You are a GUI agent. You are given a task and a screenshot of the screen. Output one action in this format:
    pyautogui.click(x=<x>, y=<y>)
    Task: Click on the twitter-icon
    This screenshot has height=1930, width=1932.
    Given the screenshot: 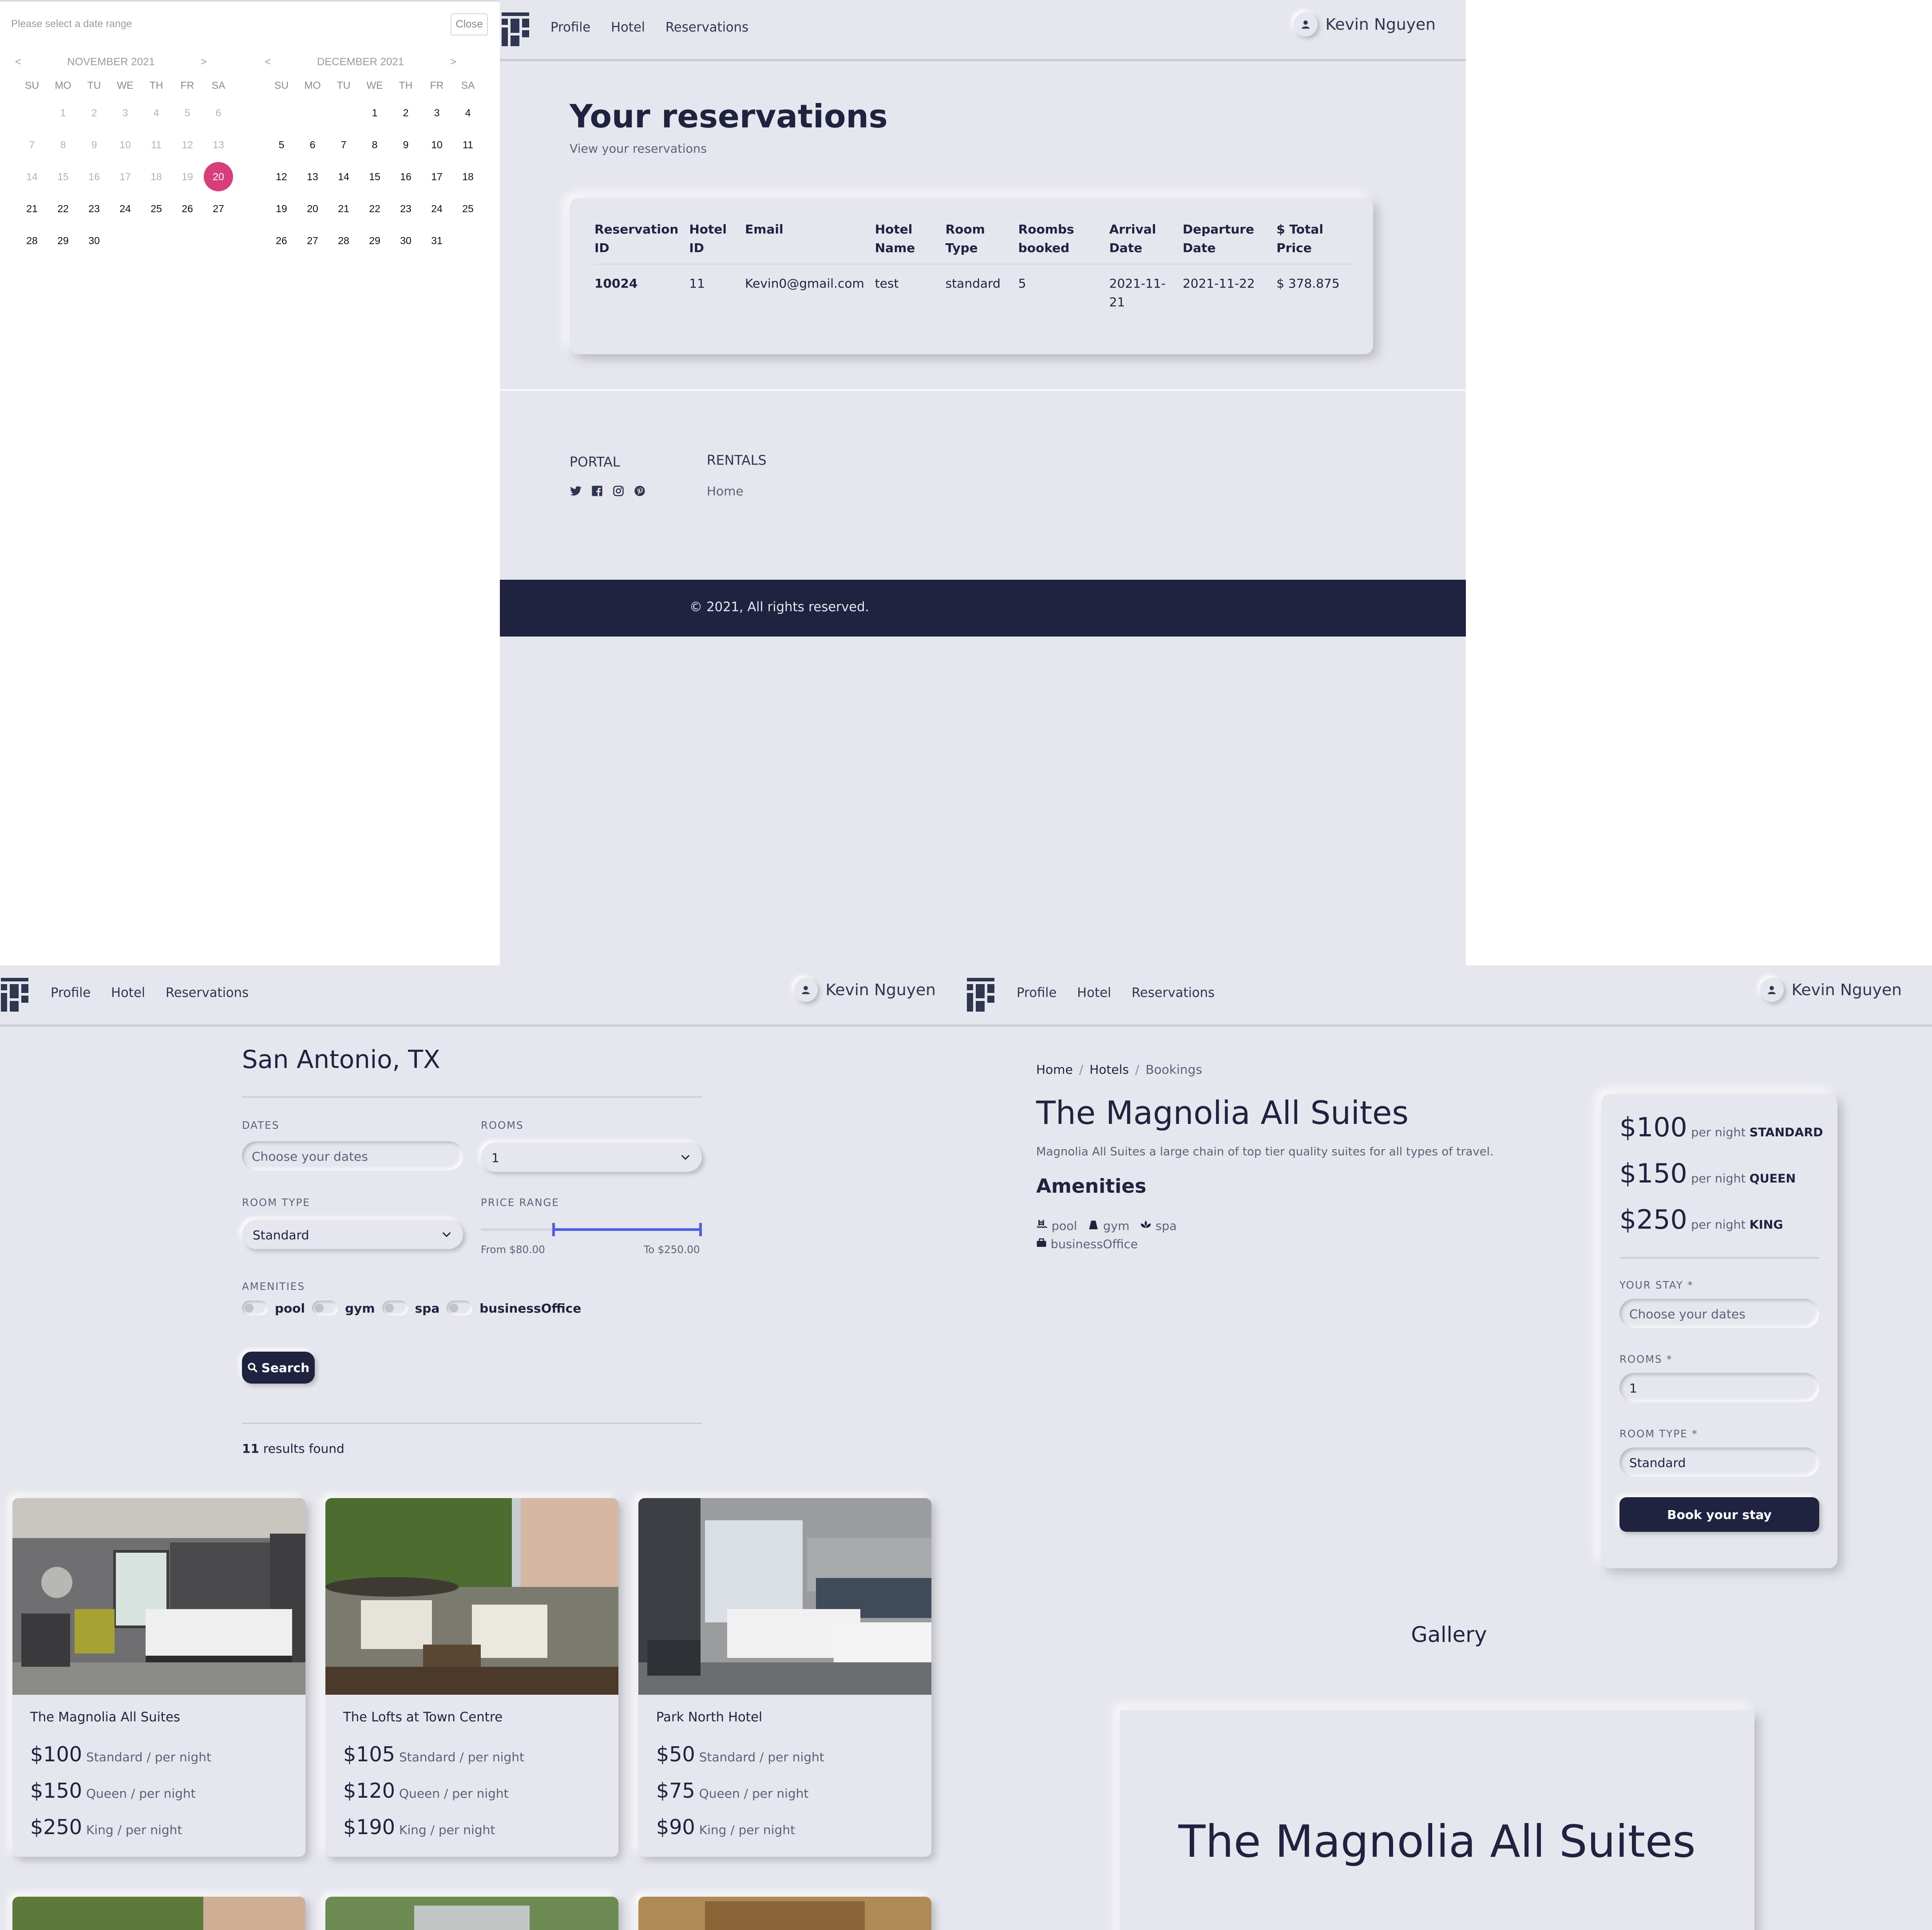 What is the action you would take?
    pyautogui.click(x=576, y=491)
    